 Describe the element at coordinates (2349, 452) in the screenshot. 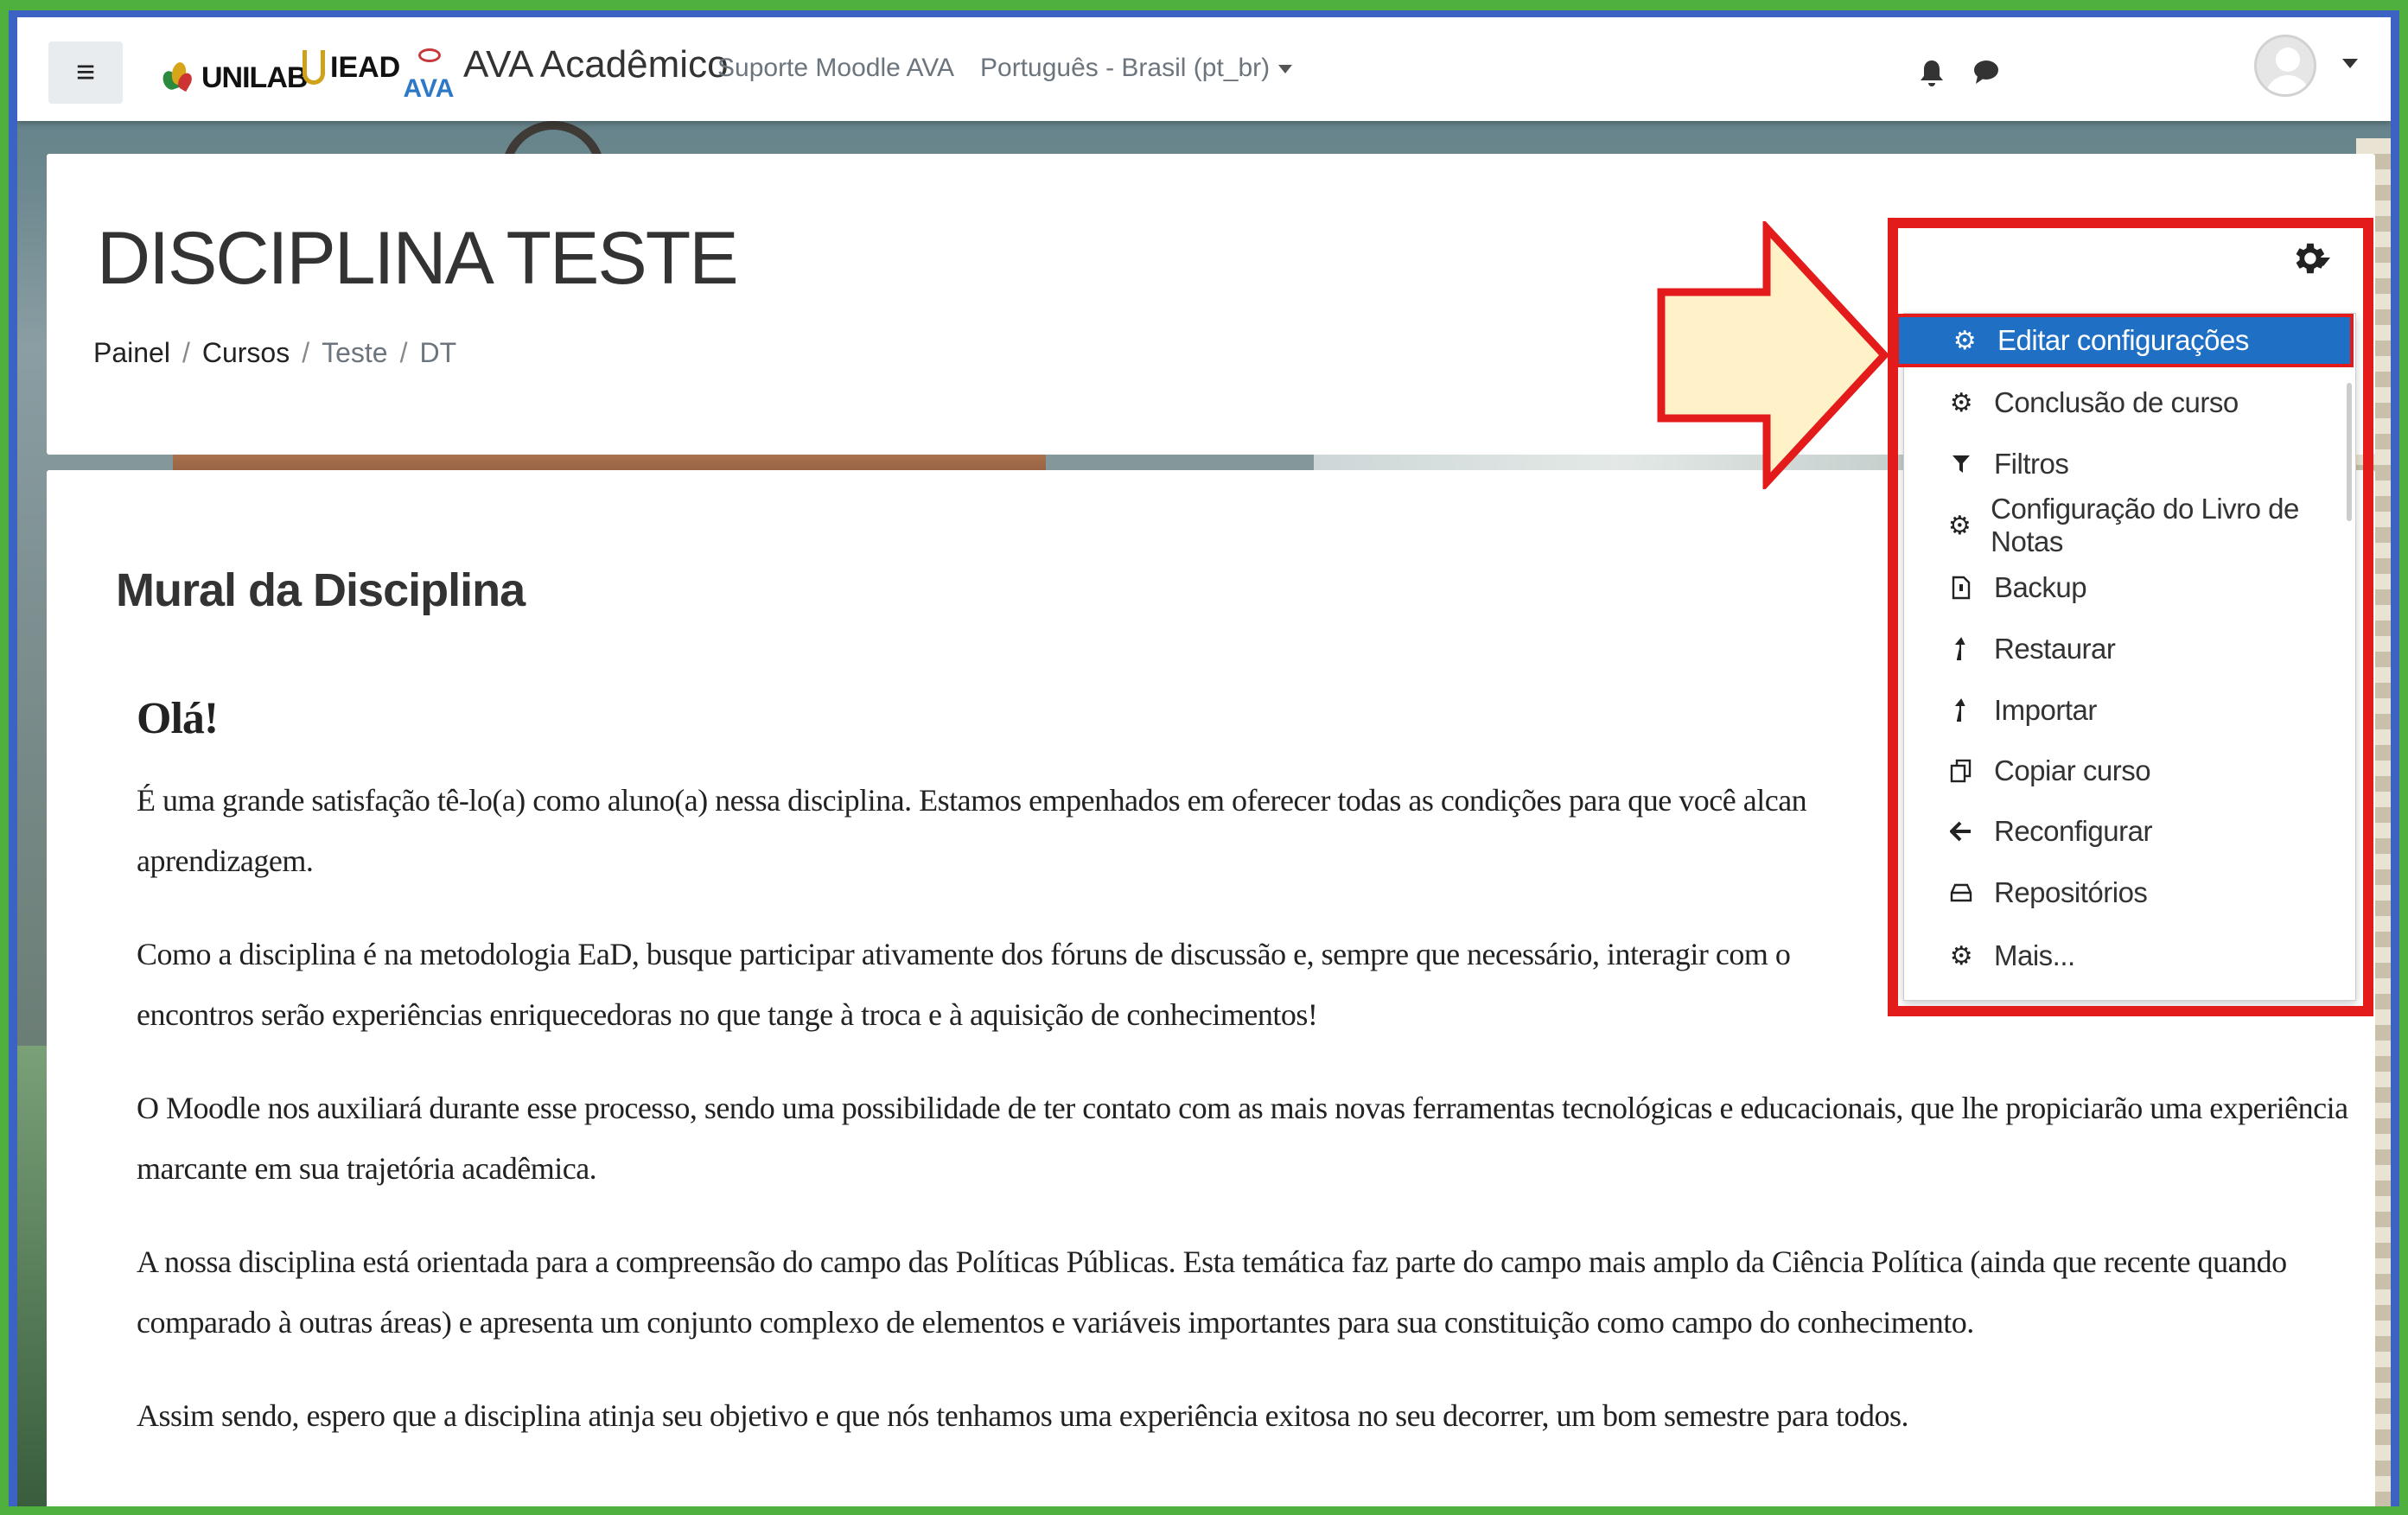

I see `menu-scrollbar` at that location.